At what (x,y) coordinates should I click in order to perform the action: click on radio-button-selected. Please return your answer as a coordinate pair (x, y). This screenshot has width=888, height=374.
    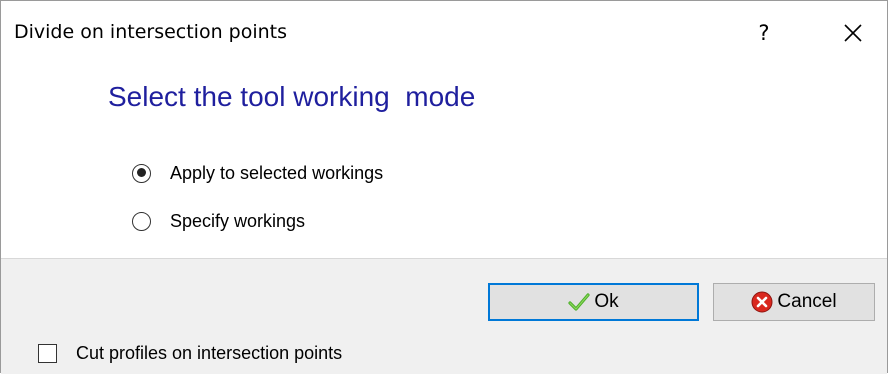
    Looking at the image, I should click on (141, 173).